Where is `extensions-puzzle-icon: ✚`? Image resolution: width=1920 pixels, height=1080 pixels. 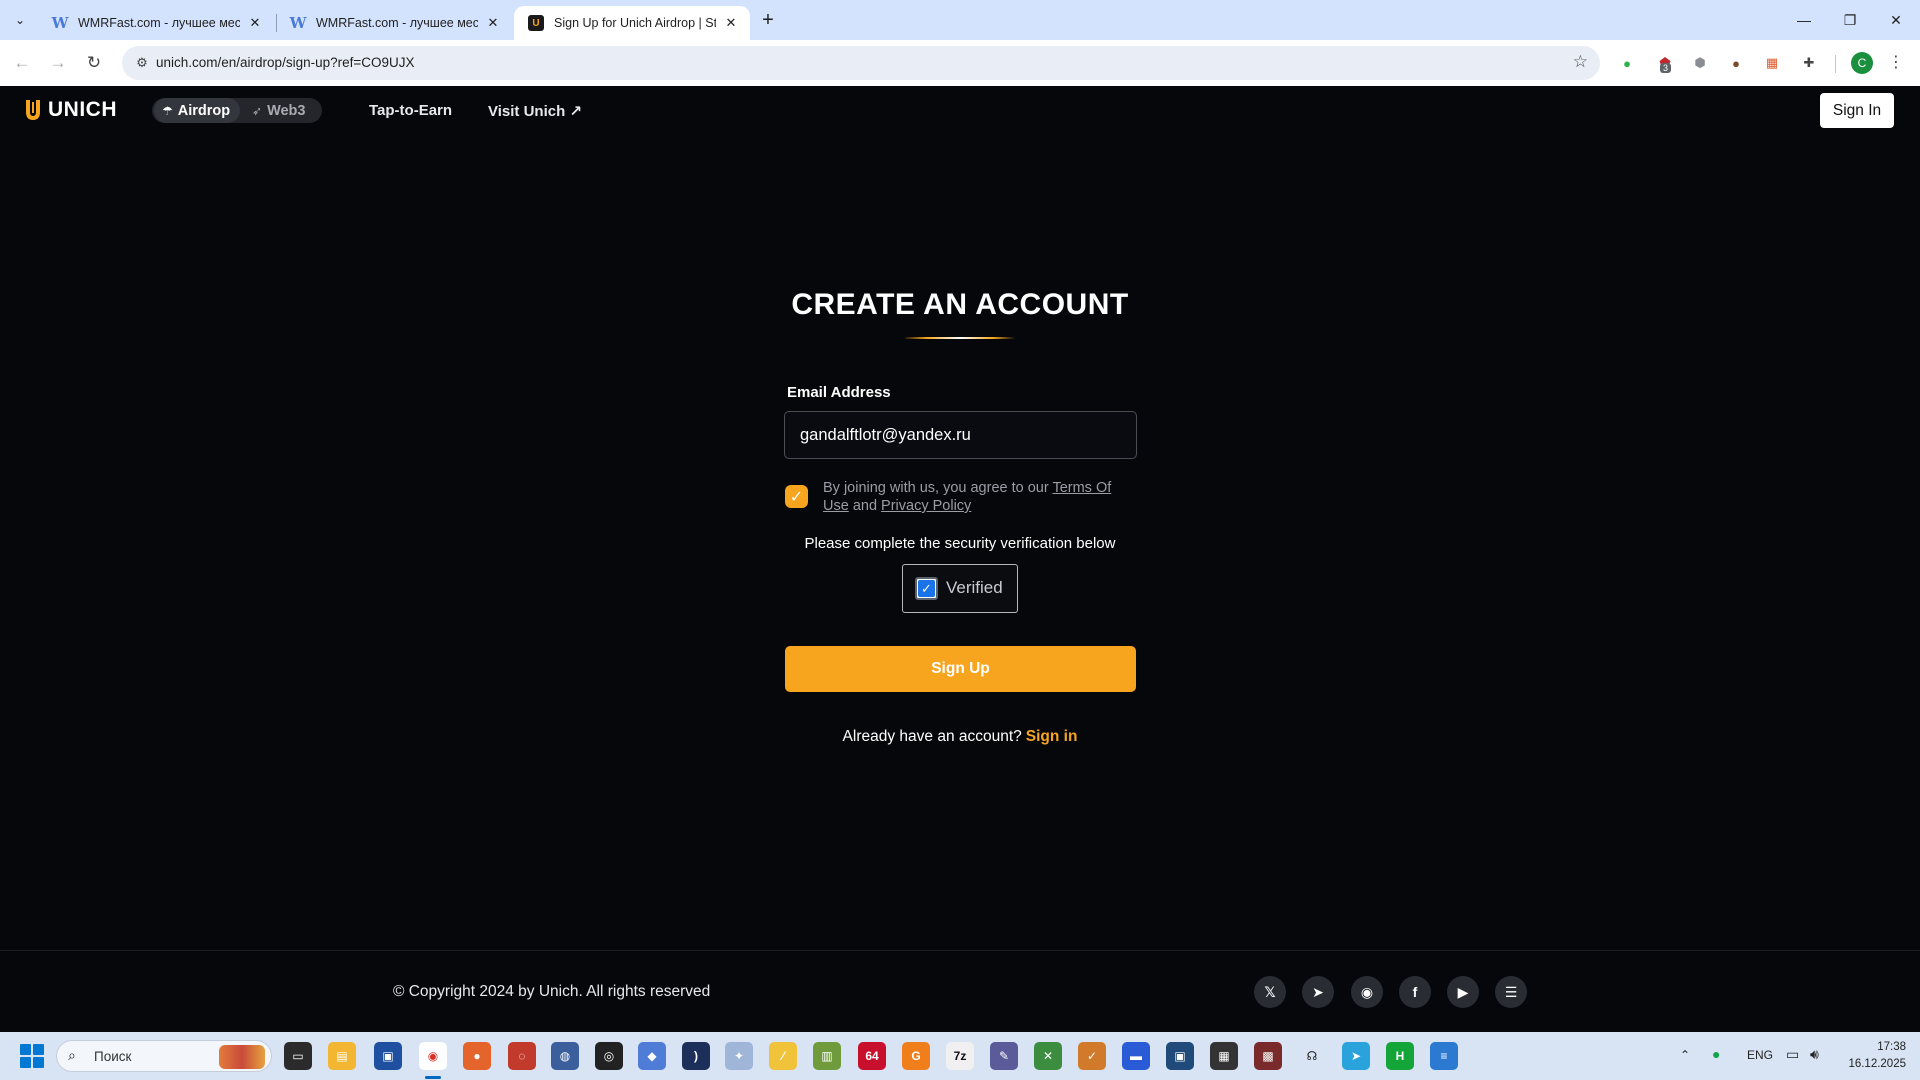 extensions-puzzle-icon: ✚ is located at coordinates (1809, 63).